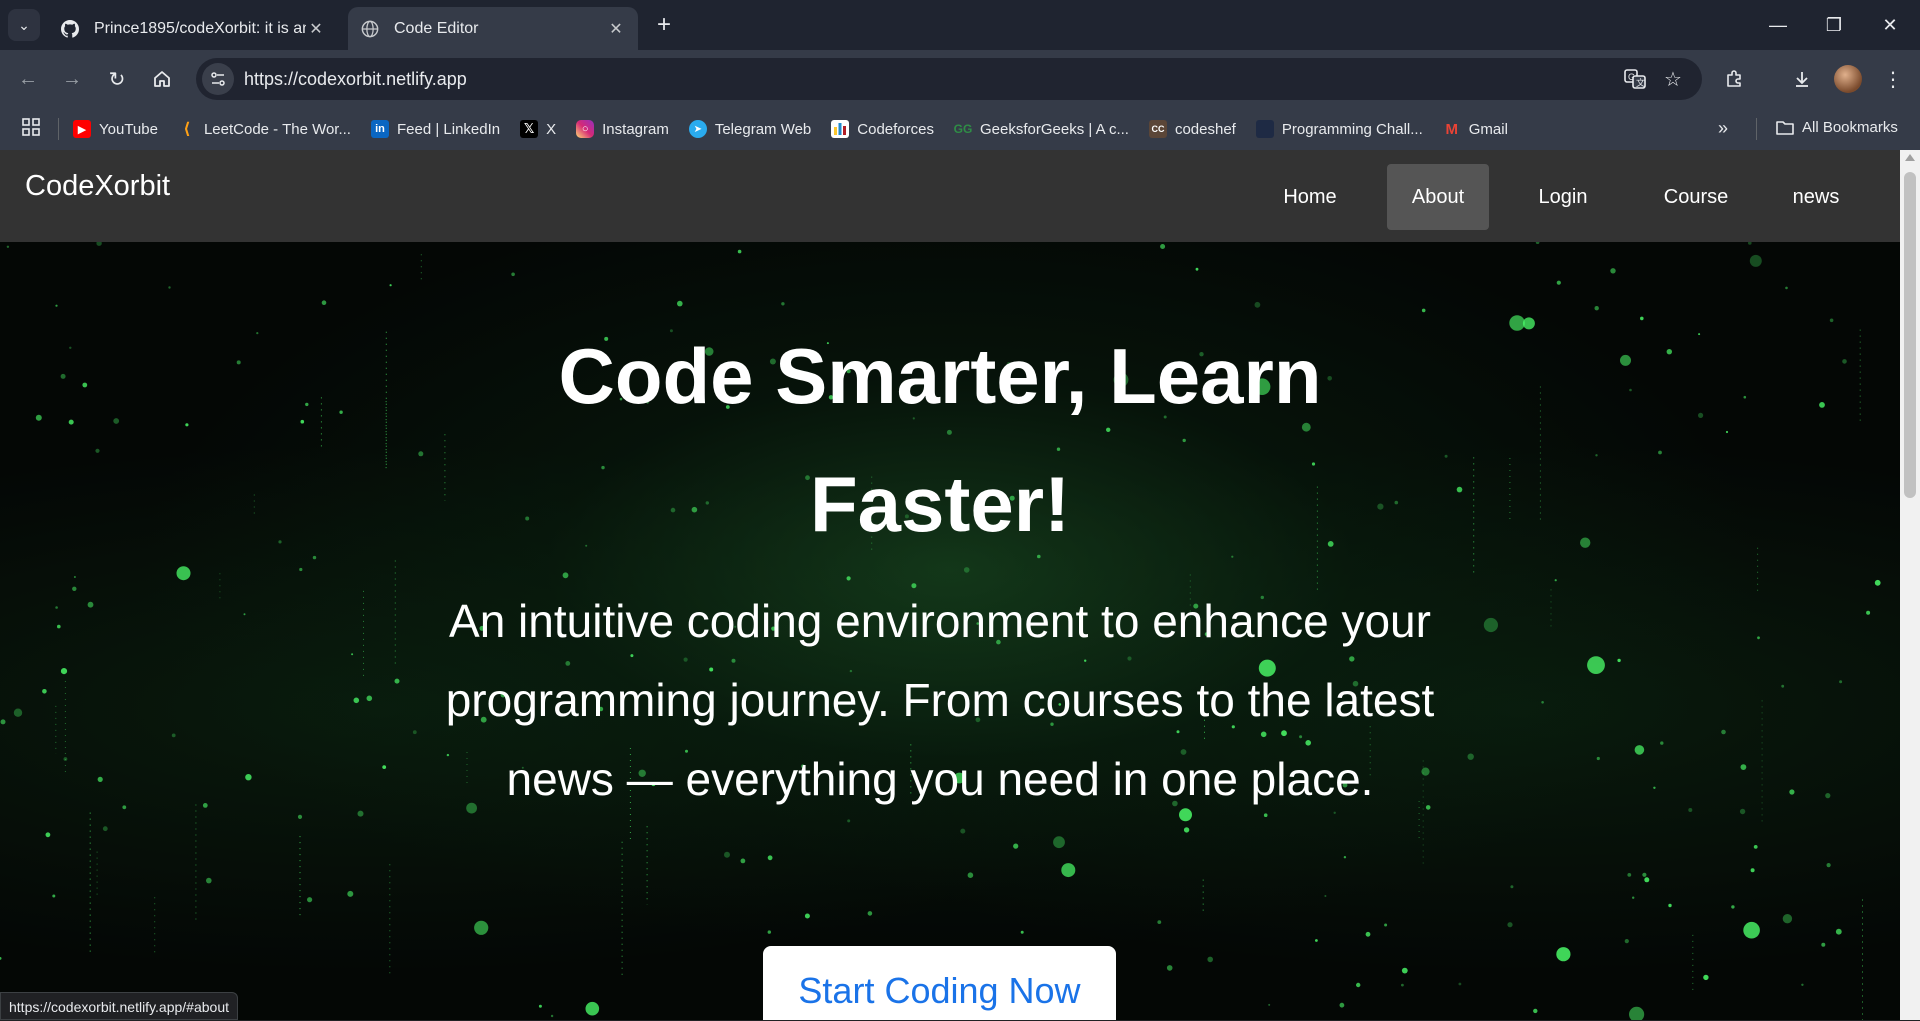 The height and width of the screenshot is (1021, 1920). What do you see at coordinates (1640, 82) in the screenshot?
I see `svg-text: 文` at bounding box center [1640, 82].